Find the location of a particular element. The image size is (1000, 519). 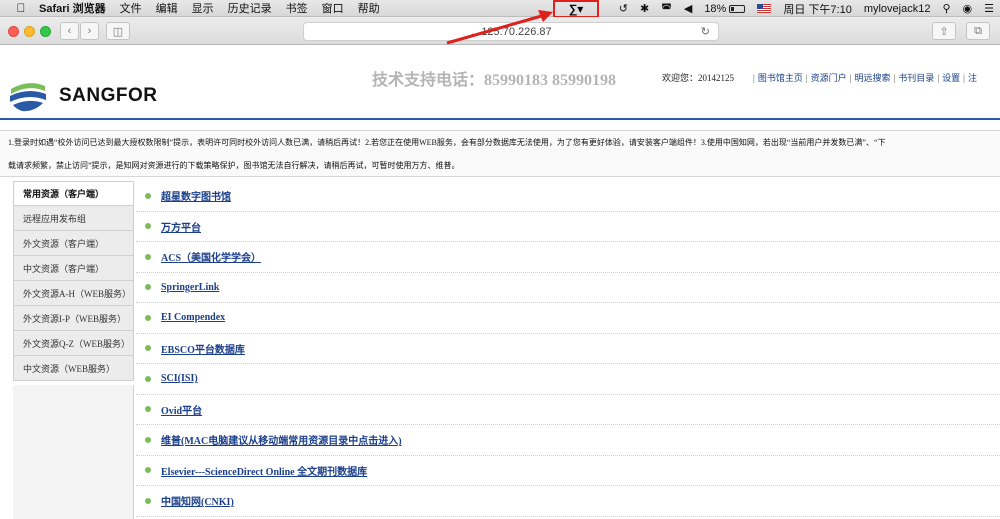

support-hotline: 技术支持电话：85990183 85990198 is located at coordinates (494, 80).